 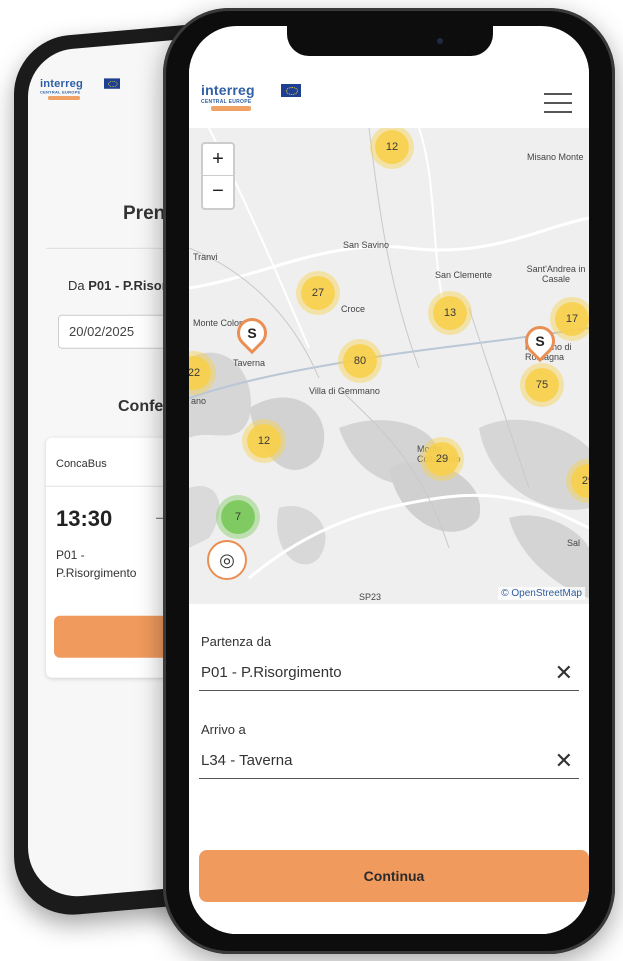 What do you see at coordinates (218, 160) in the screenshot?
I see `zoom-in-button: +` at bounding box center [218, 160].